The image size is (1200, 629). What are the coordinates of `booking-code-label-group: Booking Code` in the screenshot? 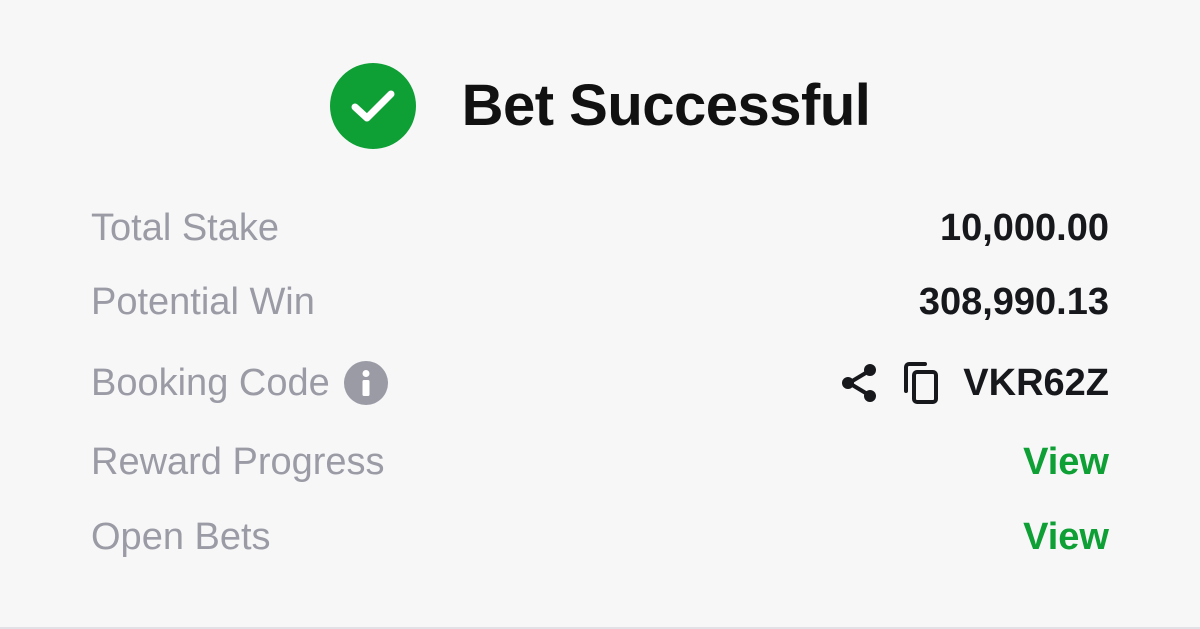 It's located at (239, 383).